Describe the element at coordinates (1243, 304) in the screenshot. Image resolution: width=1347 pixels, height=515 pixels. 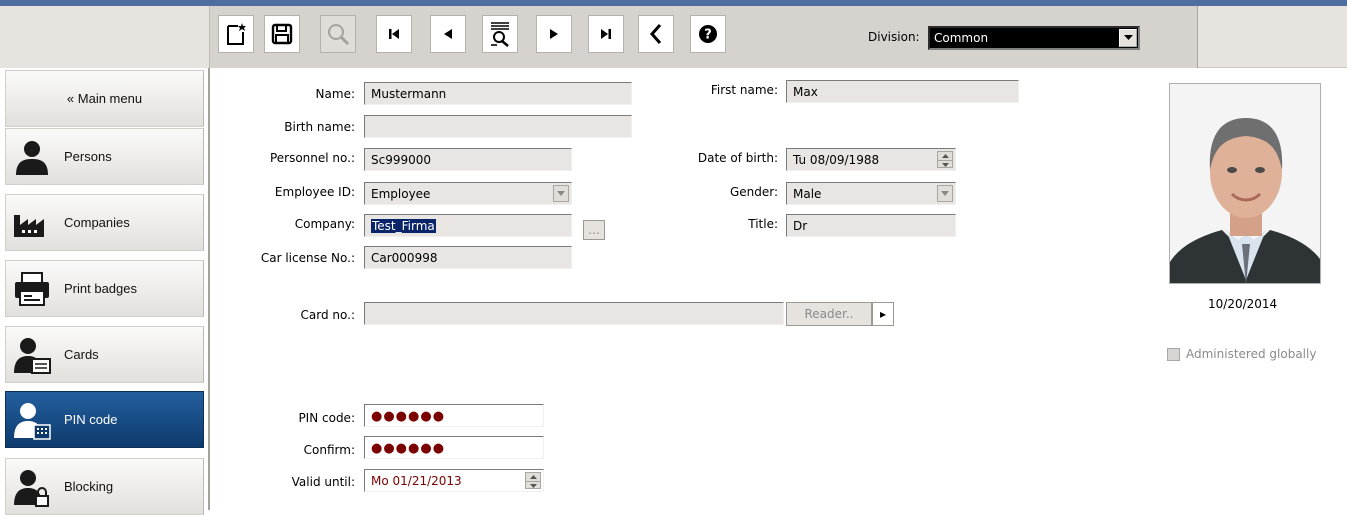
I see `photo-date: 10/20/2014` at that location.